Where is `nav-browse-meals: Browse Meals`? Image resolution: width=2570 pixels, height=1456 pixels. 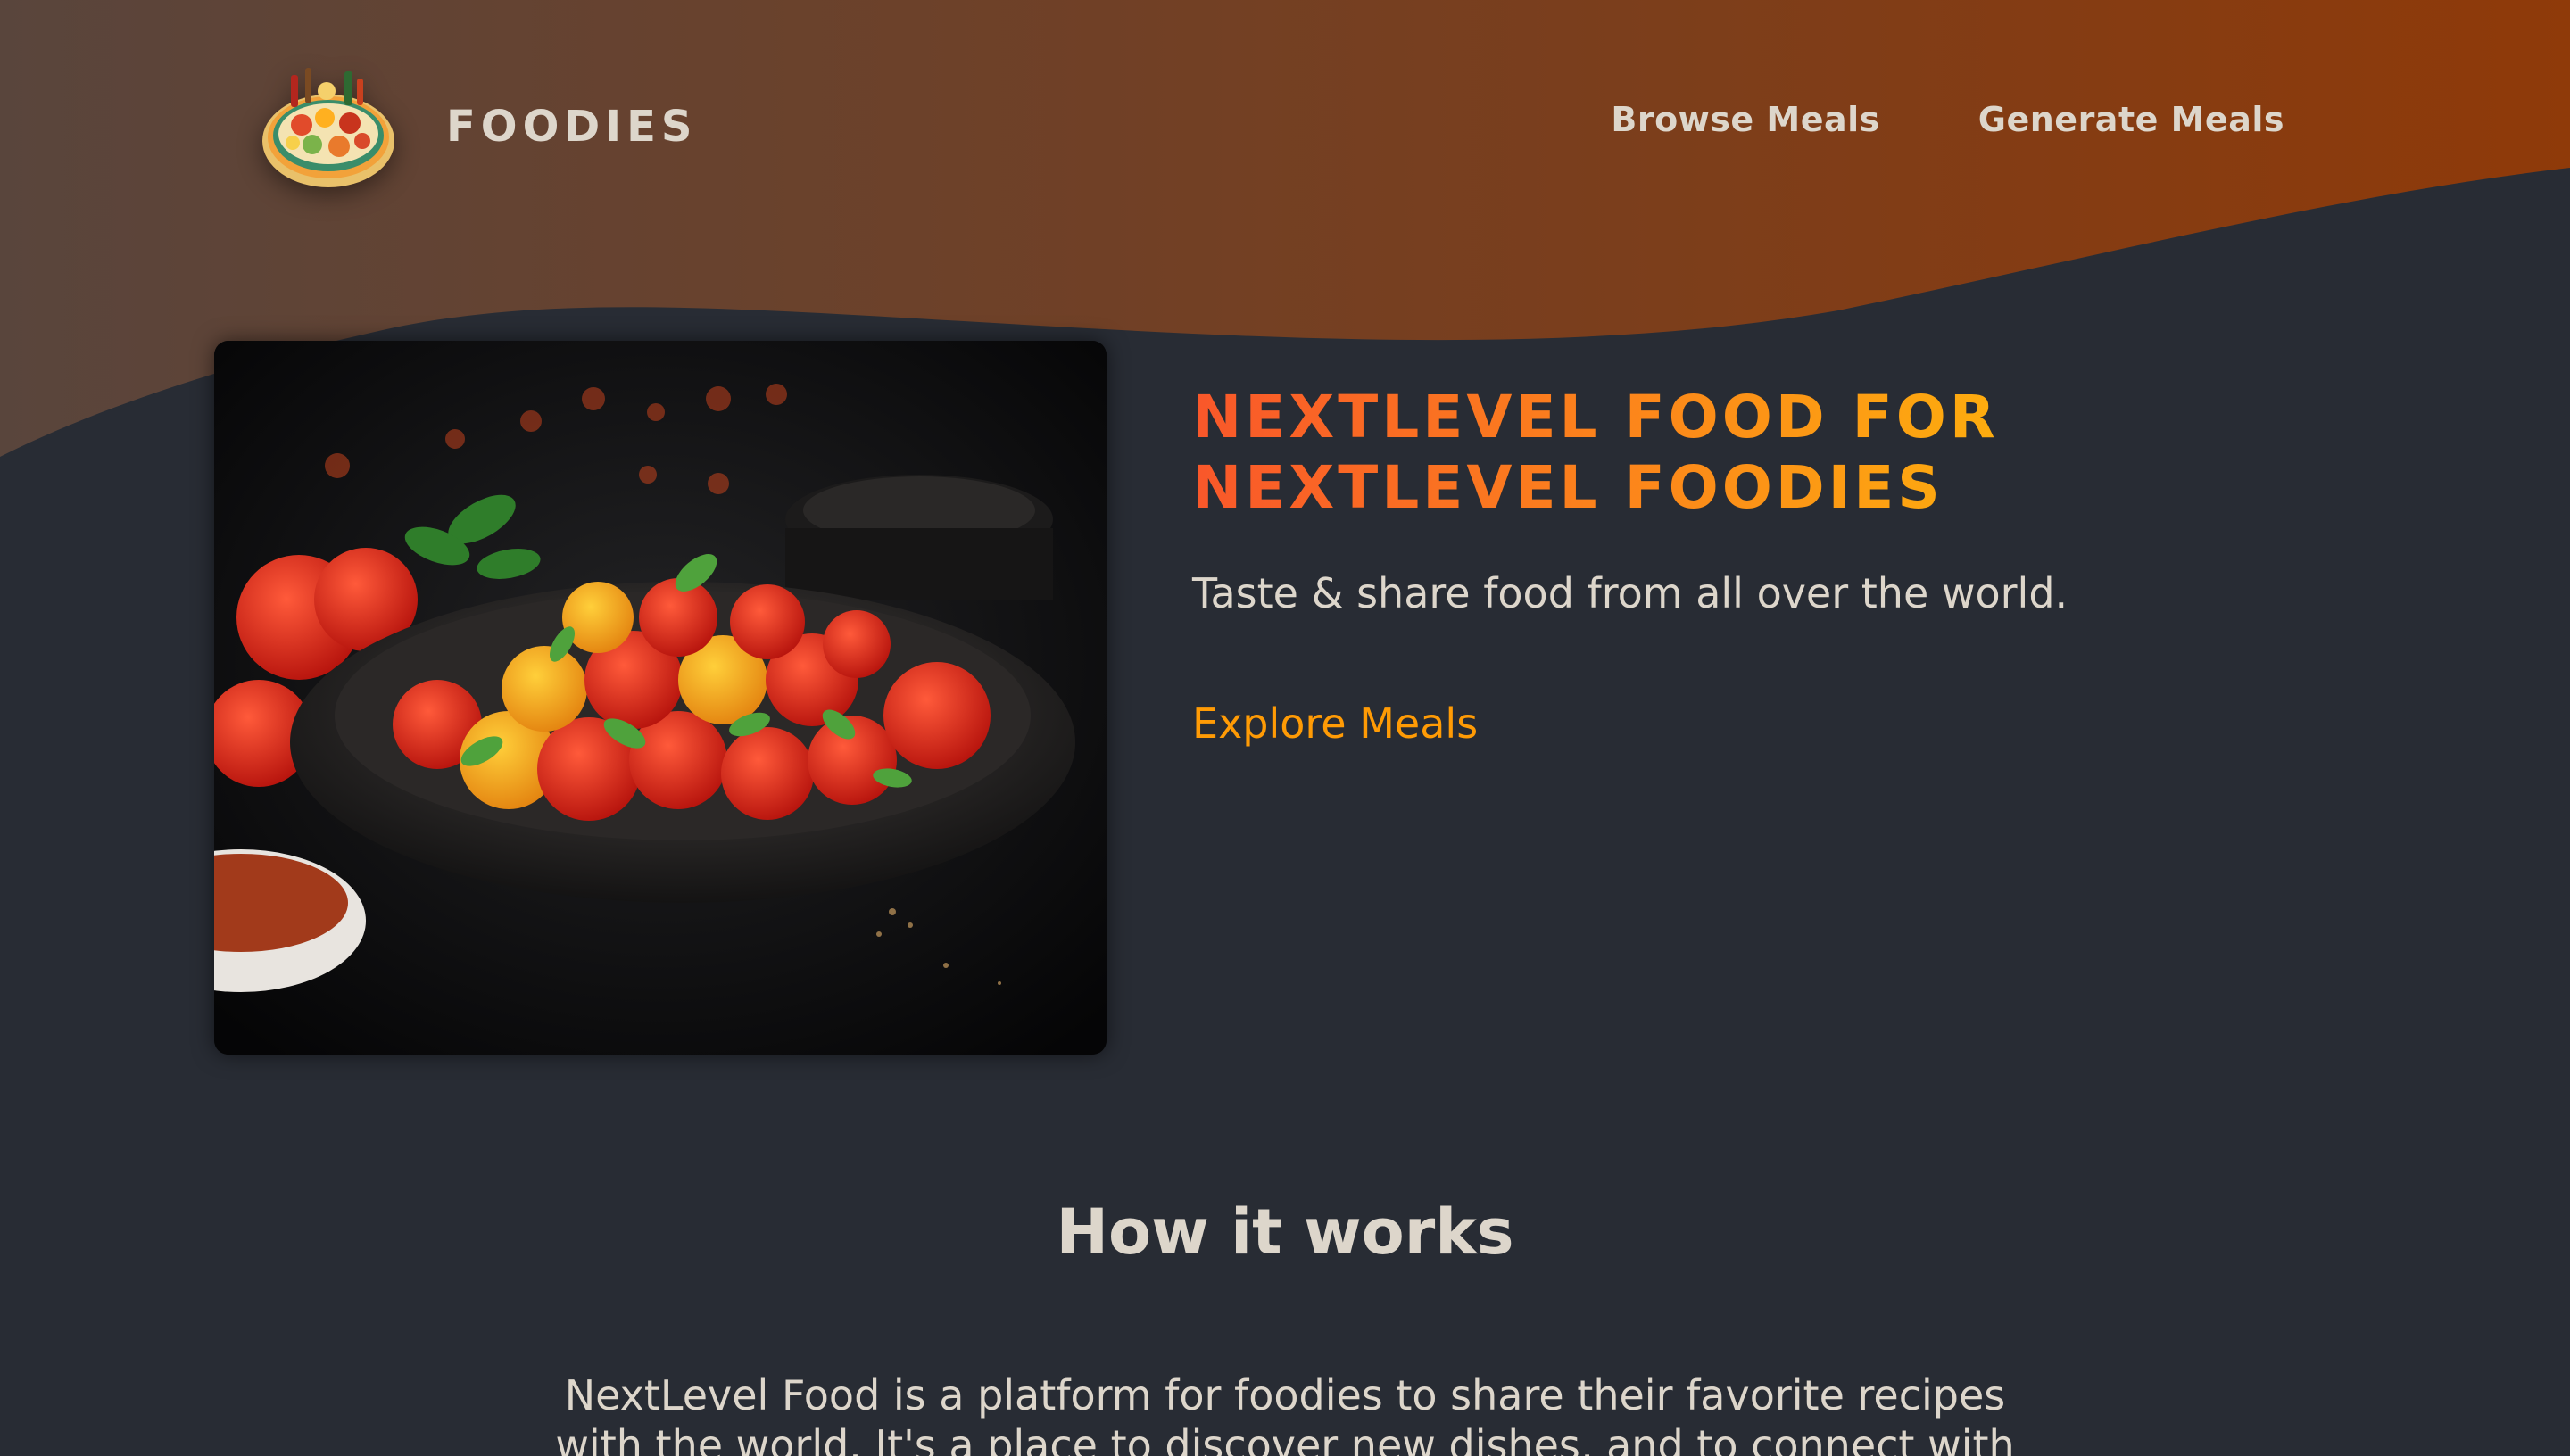 nav-browse-meals: Browse Meals is located at coordinates (1745, 120).